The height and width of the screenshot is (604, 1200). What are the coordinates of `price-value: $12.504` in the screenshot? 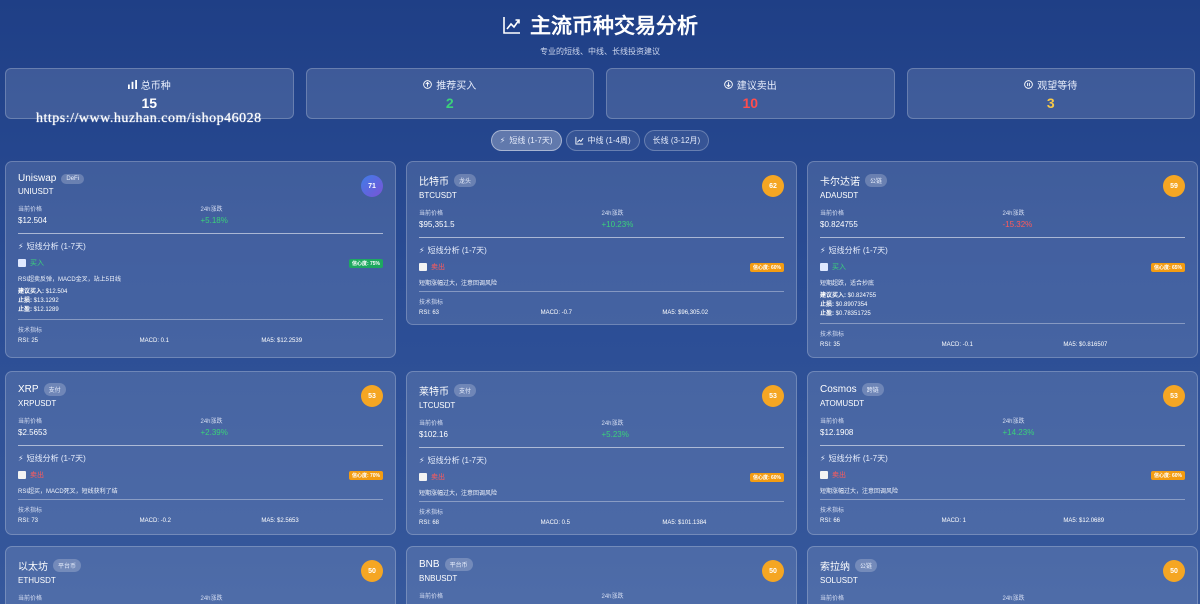 It's located at (32, 220).